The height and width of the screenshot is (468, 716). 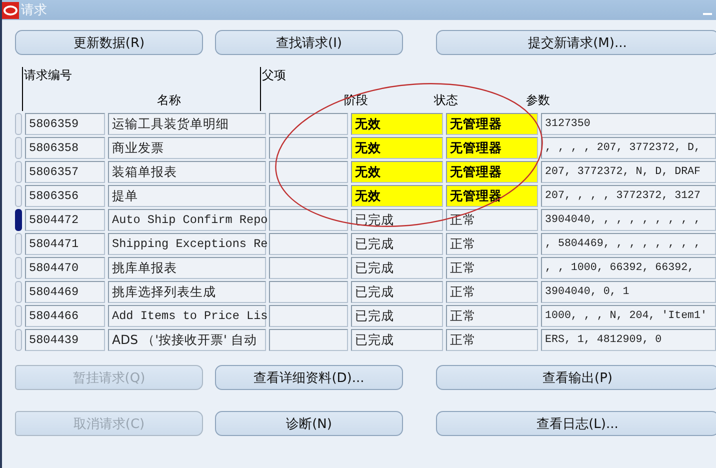 I want to click on app-logo-icon, so click(x=10, y=10).